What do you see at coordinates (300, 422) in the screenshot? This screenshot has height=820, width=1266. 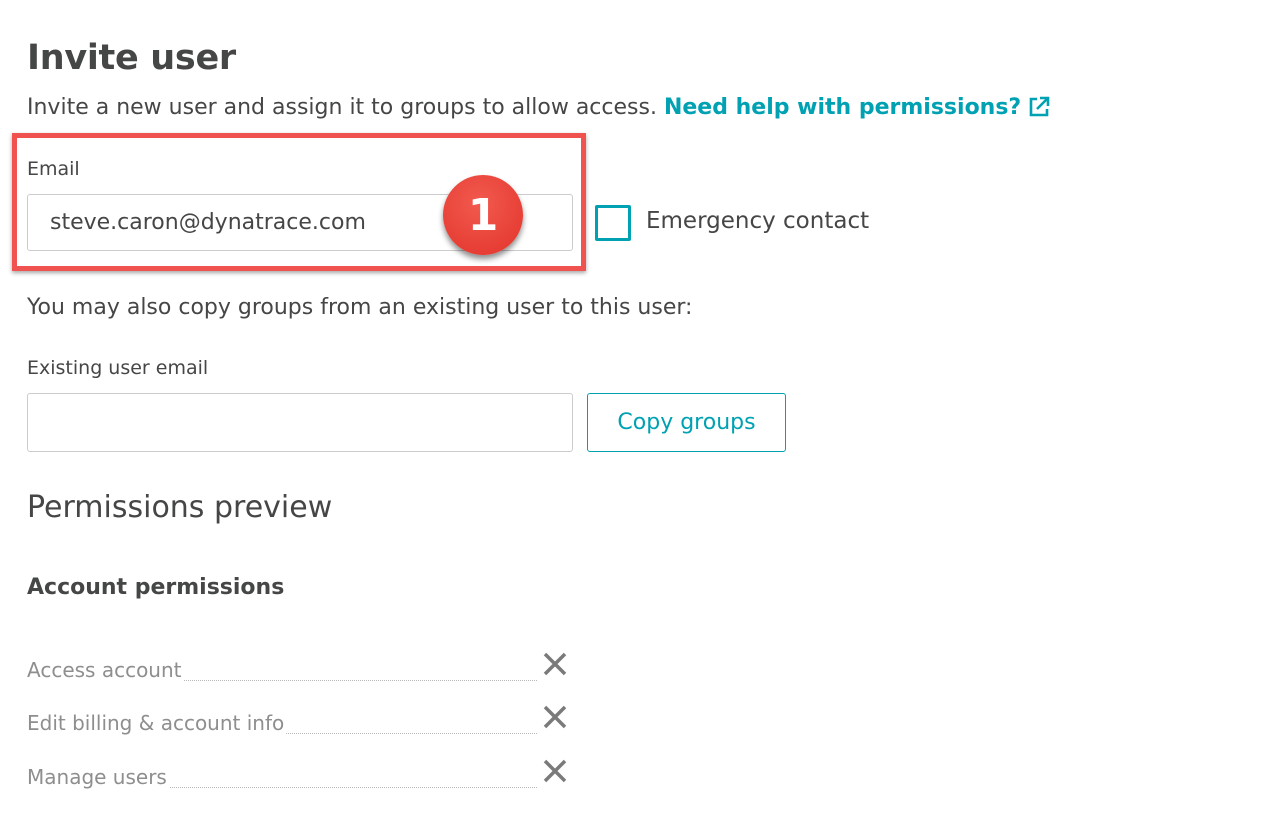 I see `existing-user-email-input` at bounding box center [300, 422].